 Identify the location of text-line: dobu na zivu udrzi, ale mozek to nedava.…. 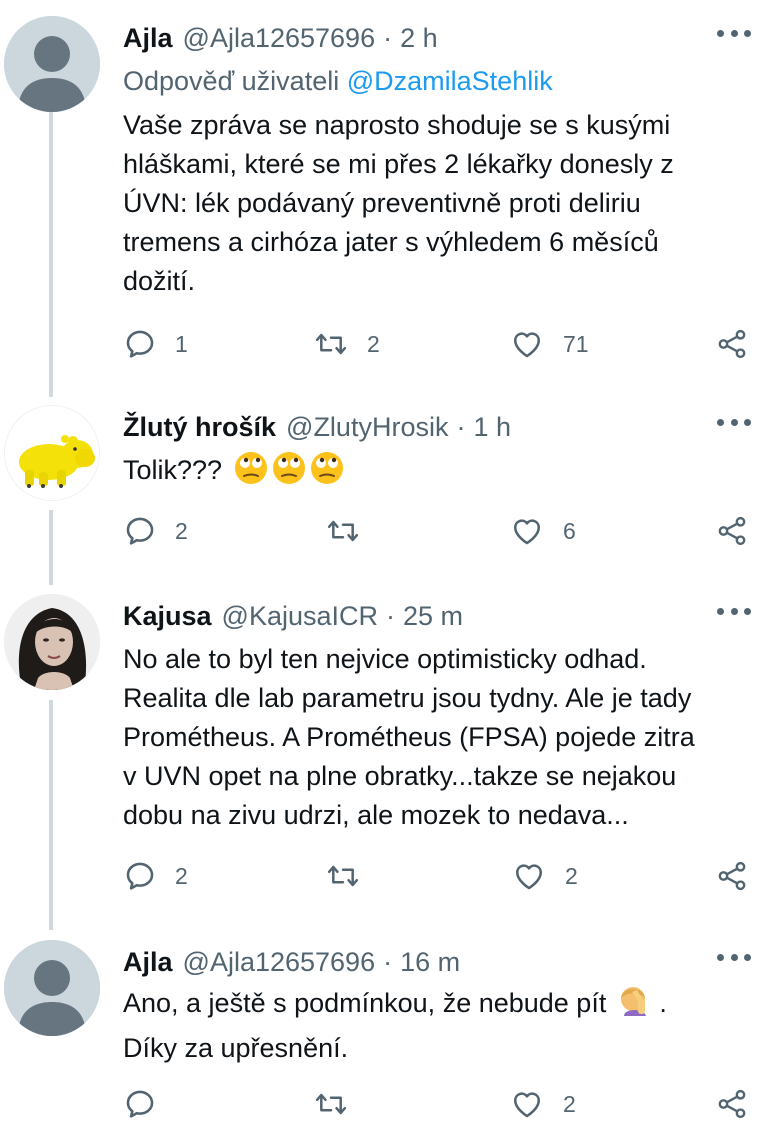
(376, 815).